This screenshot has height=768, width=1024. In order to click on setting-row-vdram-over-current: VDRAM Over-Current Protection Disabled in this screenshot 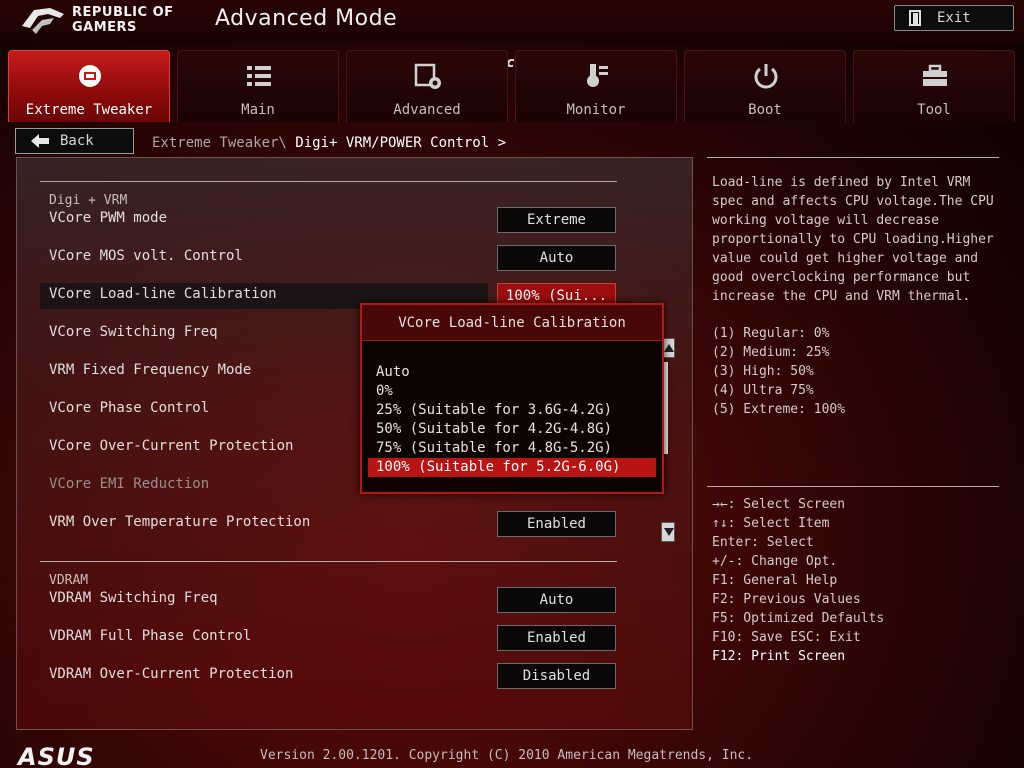, I will do `click(355, 676)`.